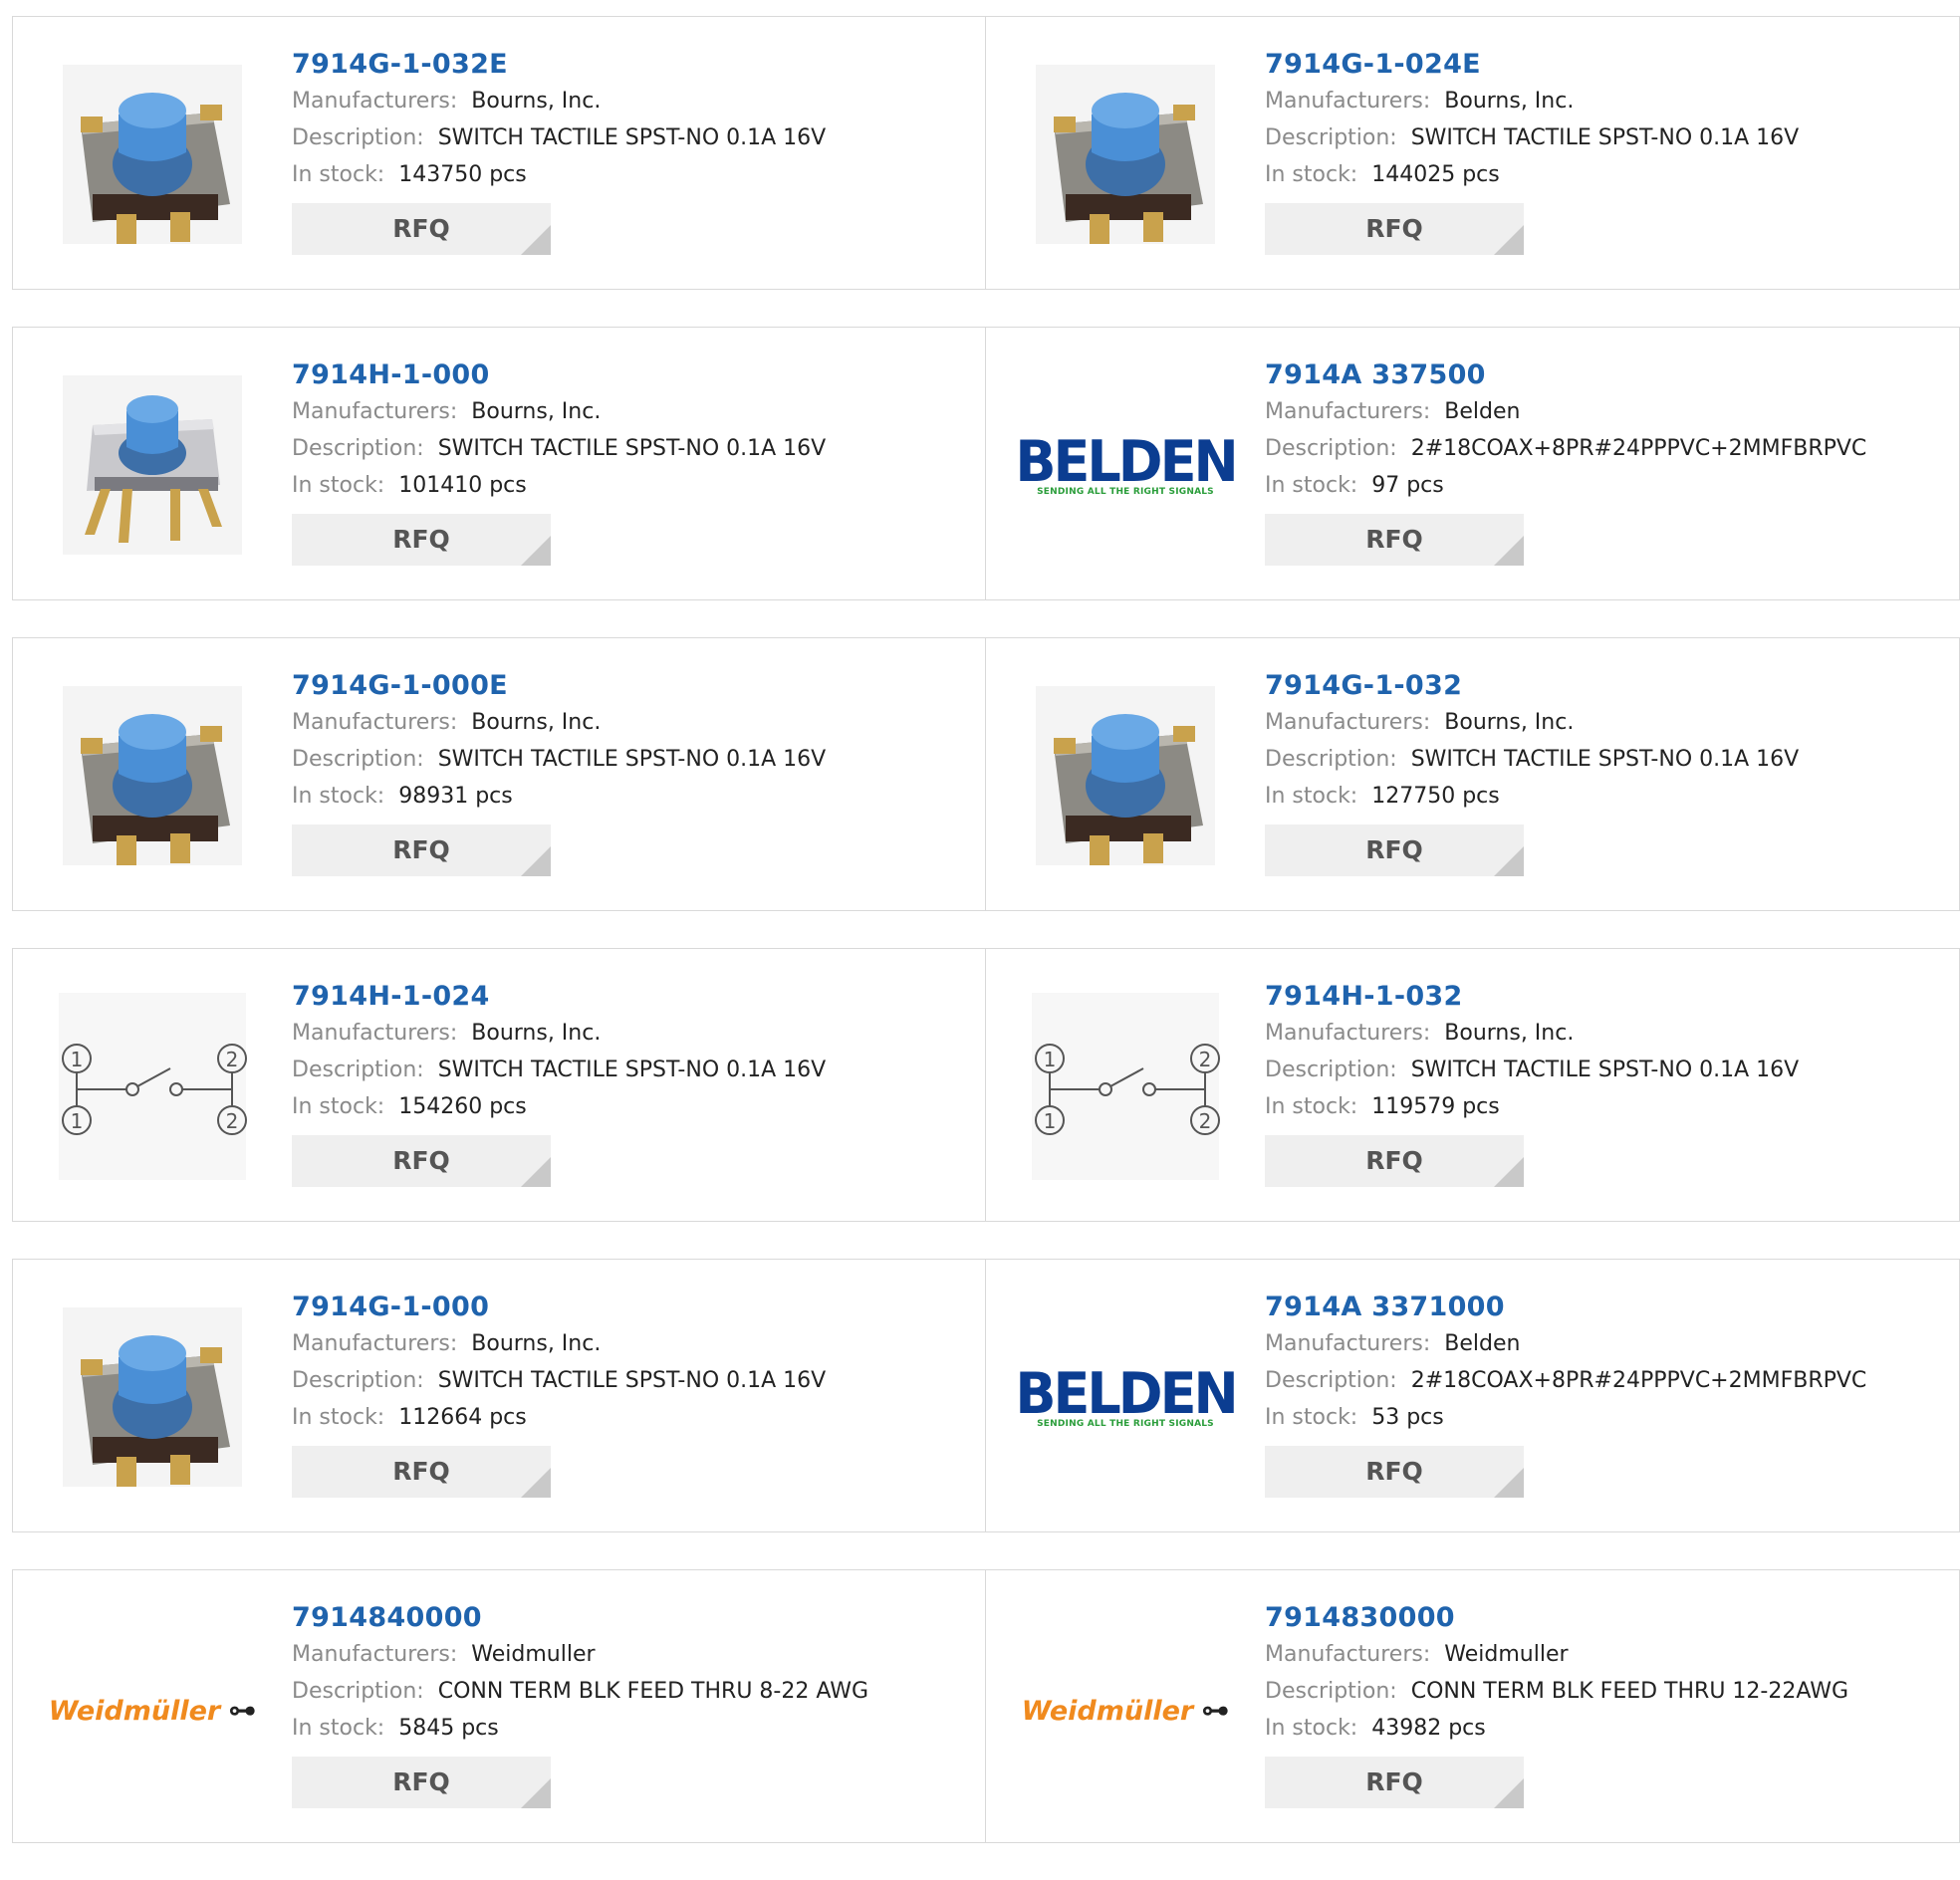 The width and height of the screenshot is (1960, 1880). What do you see at coordinates (559, 65) in the screenshot?
I see `part-number-link: 7914G-1-032E` at bounding box center [559, 65].